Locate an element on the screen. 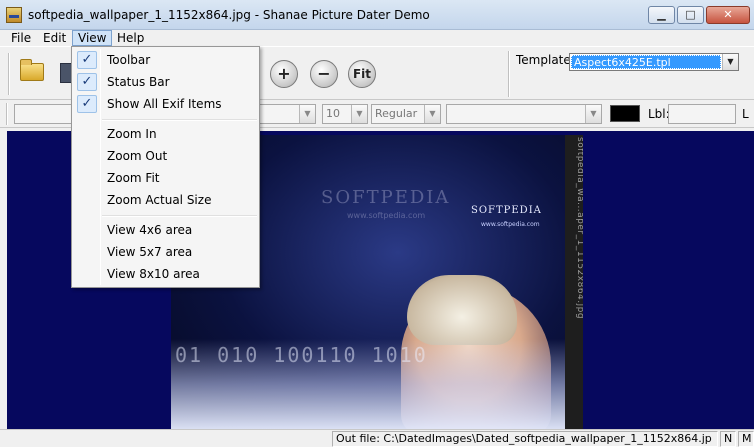  menu-item-label: Status Bar is located at coordinates (138, 82).